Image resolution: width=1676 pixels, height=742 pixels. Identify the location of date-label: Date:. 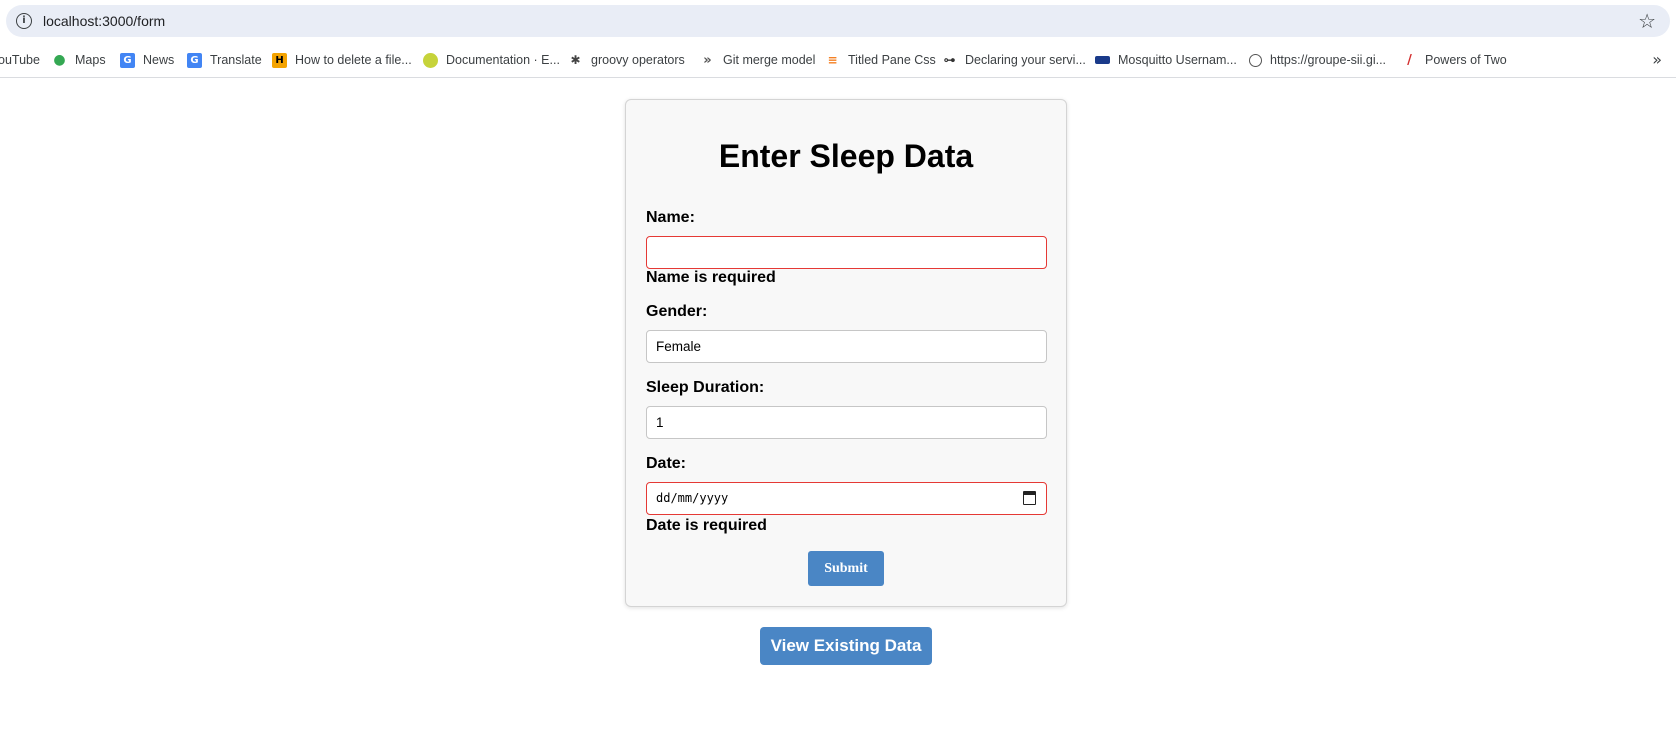
(666, 463).